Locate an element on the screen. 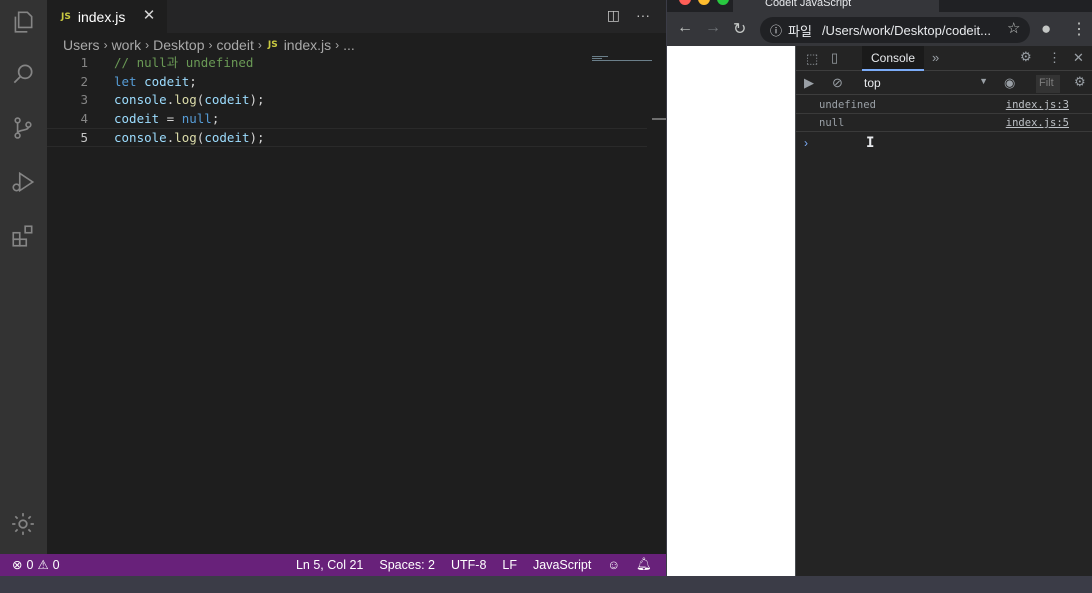  clear-console-icon: ⊘ is located at coordinates (837, 83).